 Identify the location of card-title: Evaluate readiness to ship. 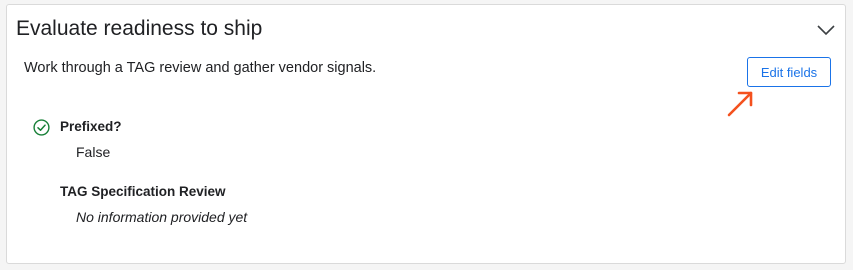
(139, 28).